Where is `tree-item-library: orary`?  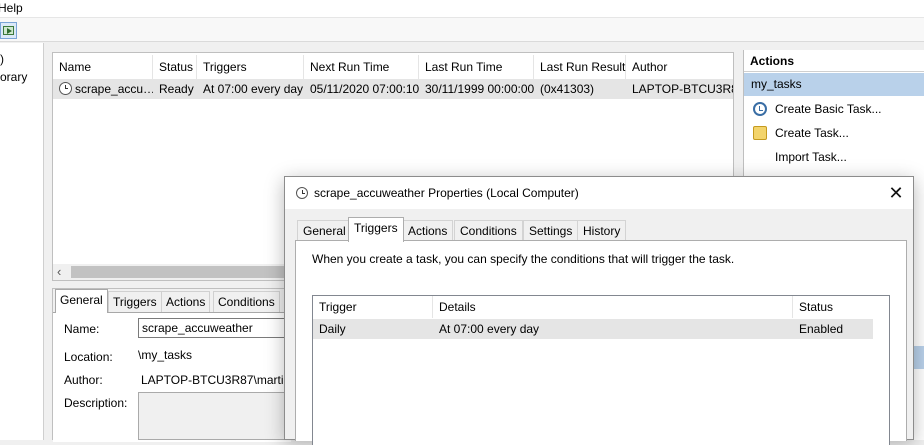 tree-item-library: orary is located at coordinates (13, 77).